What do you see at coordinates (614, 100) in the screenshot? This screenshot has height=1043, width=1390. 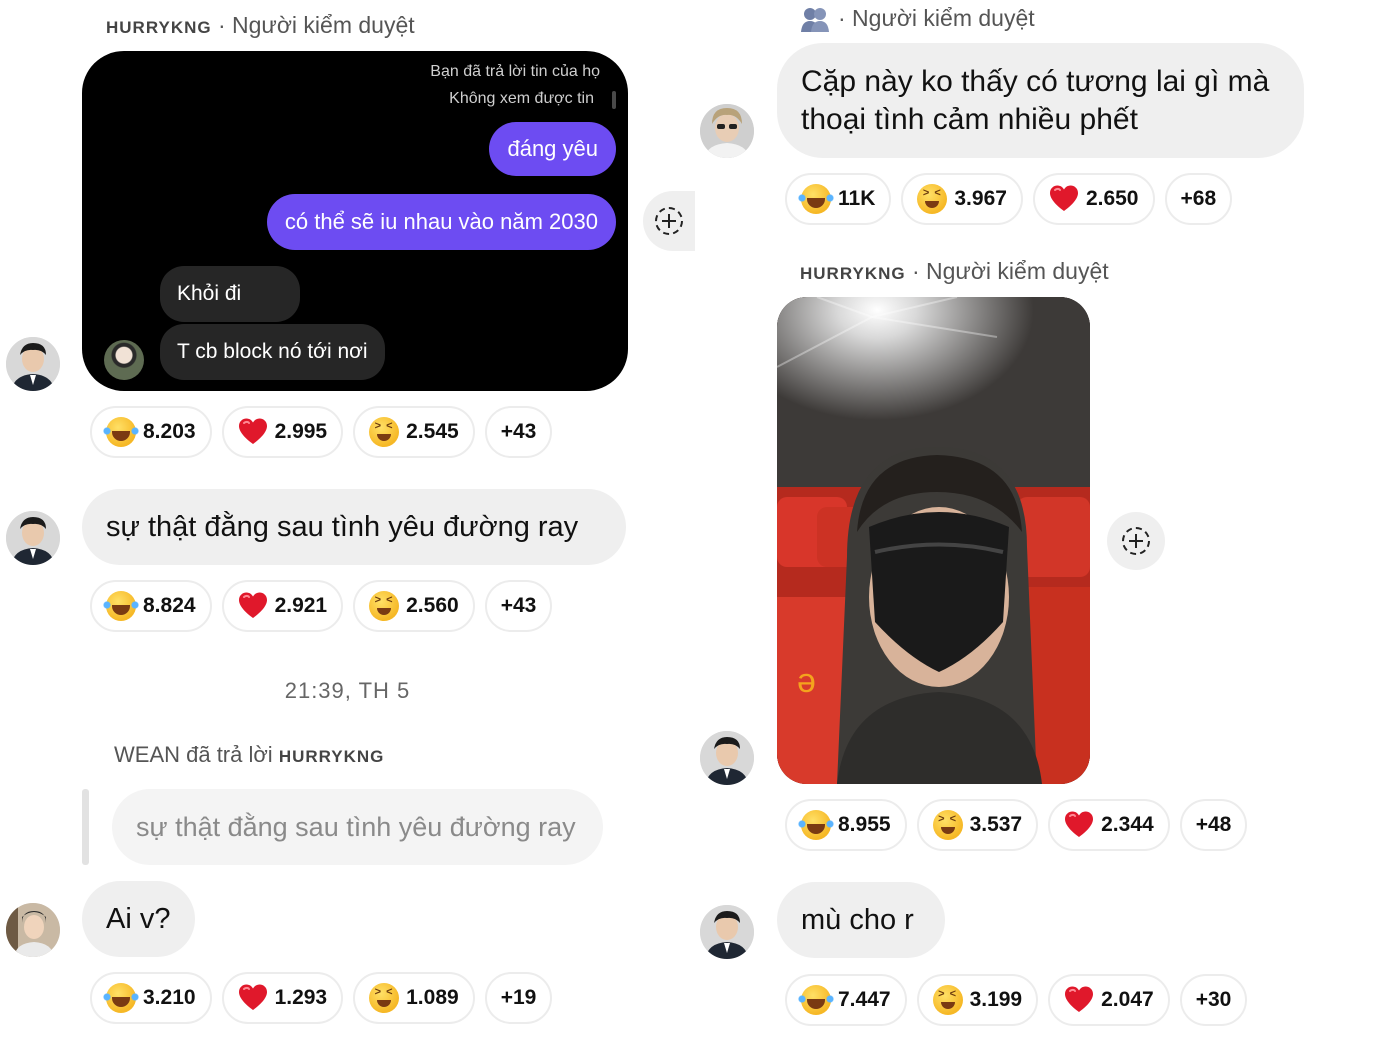 I see `story-bar` at bounding box center [614, 100].